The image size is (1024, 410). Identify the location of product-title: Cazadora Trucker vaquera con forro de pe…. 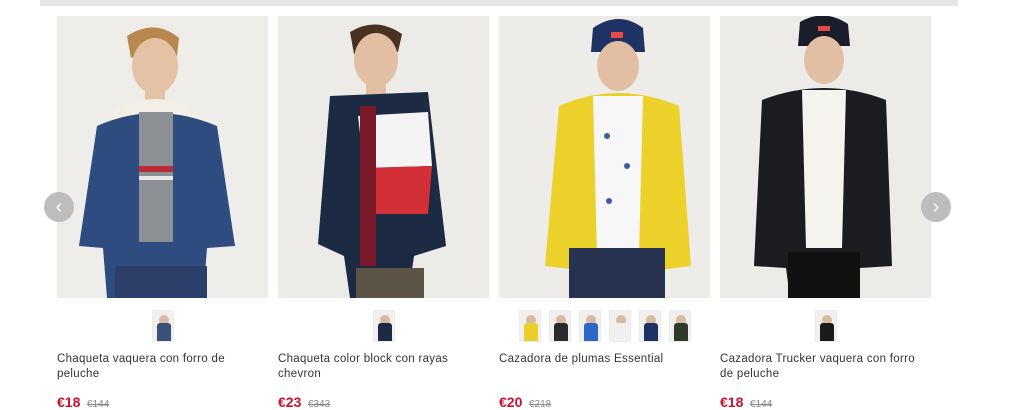
(825, 367).